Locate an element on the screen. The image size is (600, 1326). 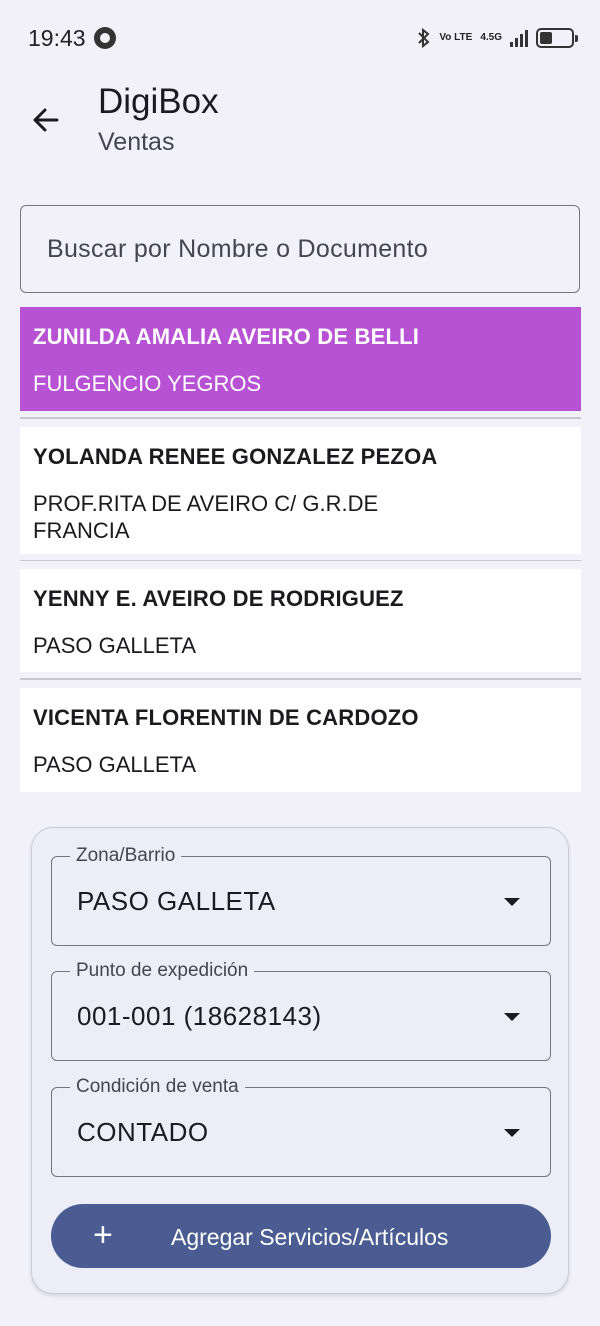
condicion-dropdown: Condición de venta CONTADO is located at coordinates (301, 1125).